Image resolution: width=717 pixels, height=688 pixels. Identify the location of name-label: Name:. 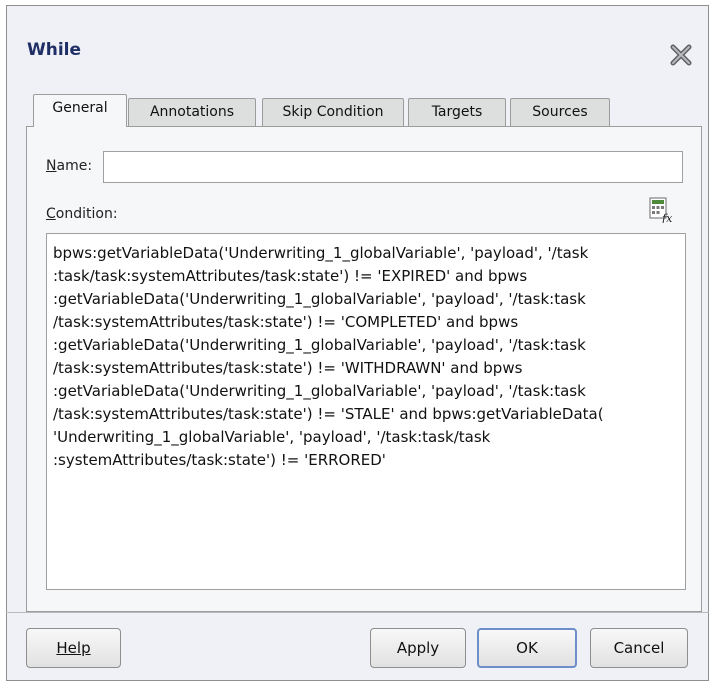
(69, 166).